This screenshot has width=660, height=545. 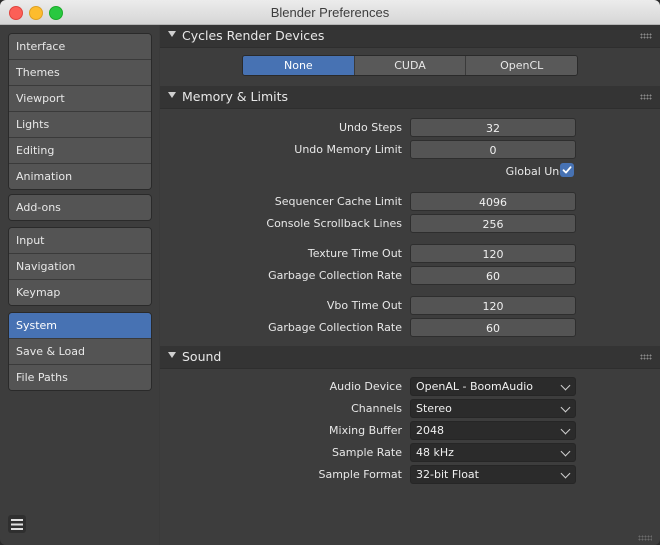 What do you see at coordinates (493, 149) in the screenshot?
I see `undo-memory-limit-field: 0` at bounding box center [493, 149].